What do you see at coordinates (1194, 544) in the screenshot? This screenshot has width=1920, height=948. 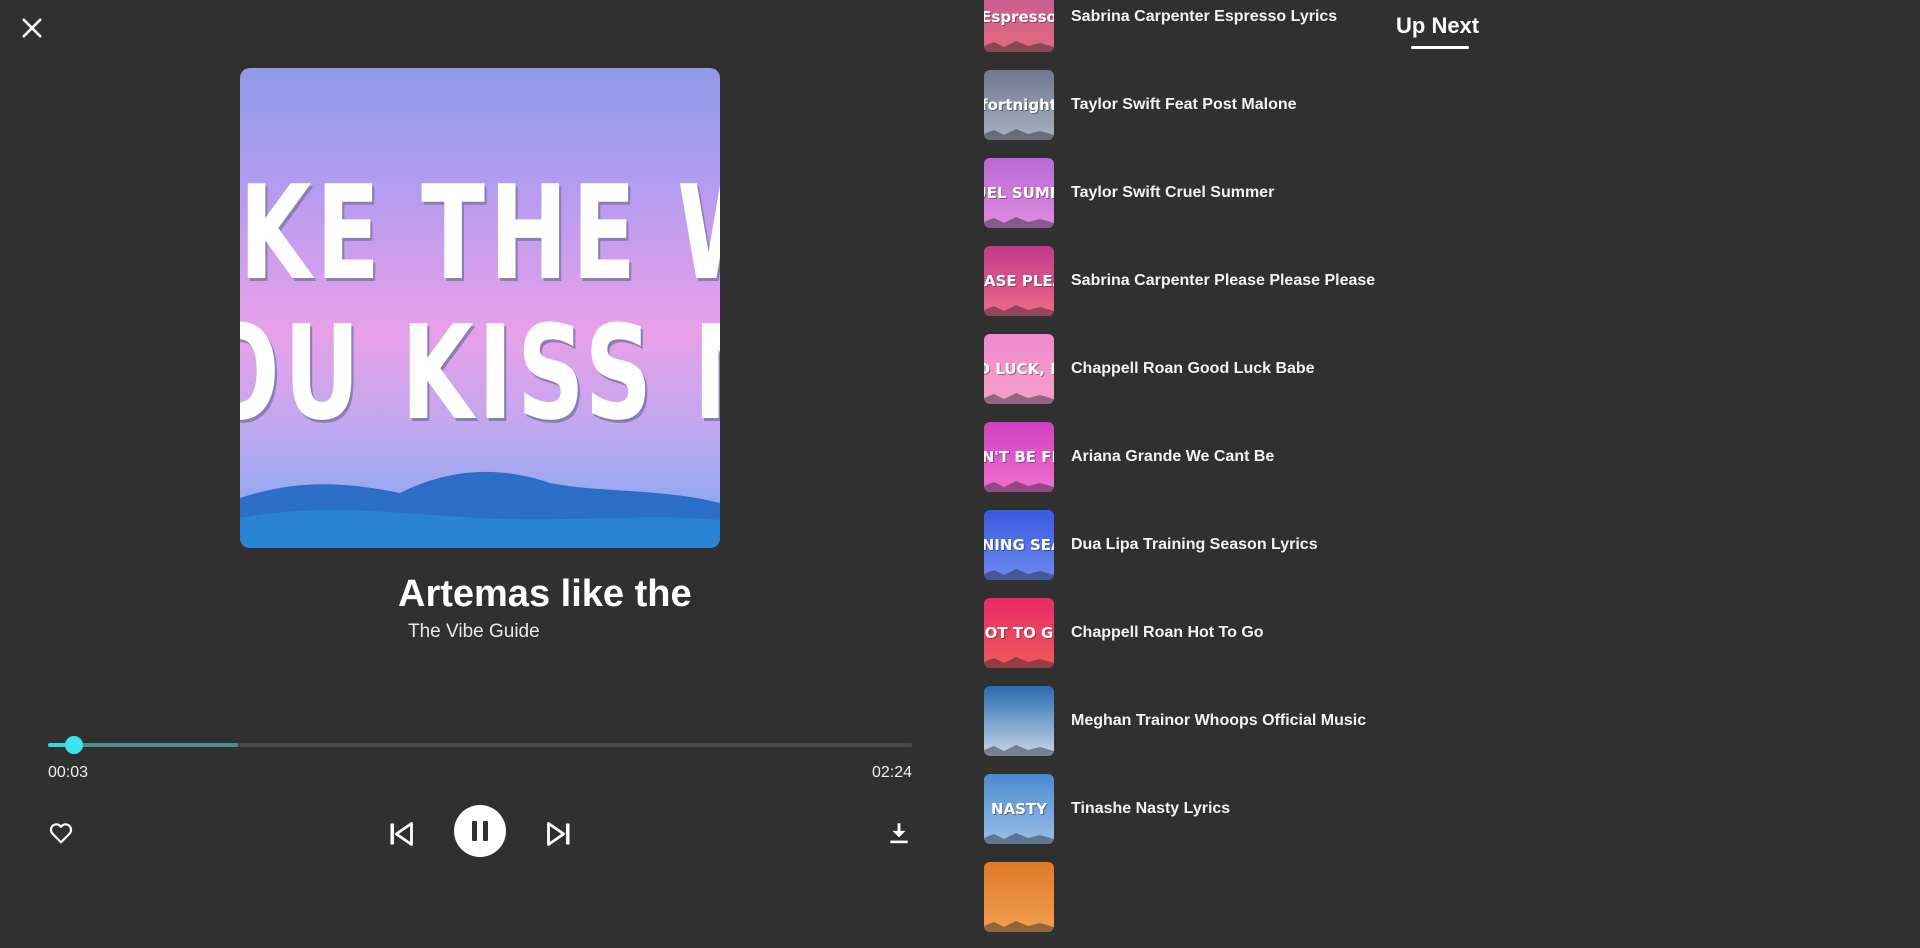 I see `queue-item-title: Dua Lipa Training Season Lyrics` at bounding box center [1194, 544].